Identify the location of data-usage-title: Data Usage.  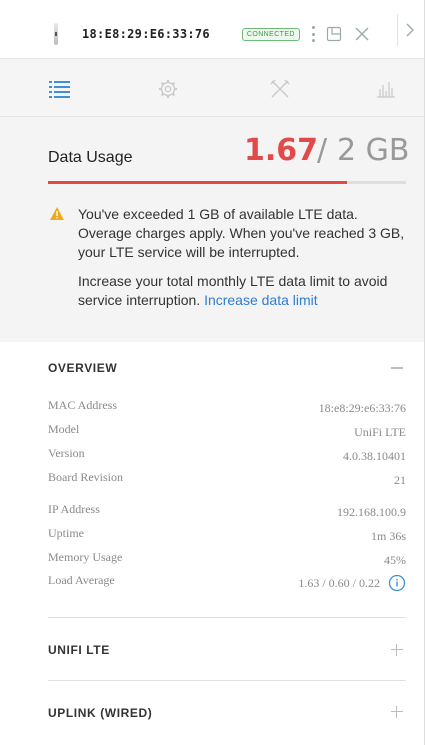
(90, 157).